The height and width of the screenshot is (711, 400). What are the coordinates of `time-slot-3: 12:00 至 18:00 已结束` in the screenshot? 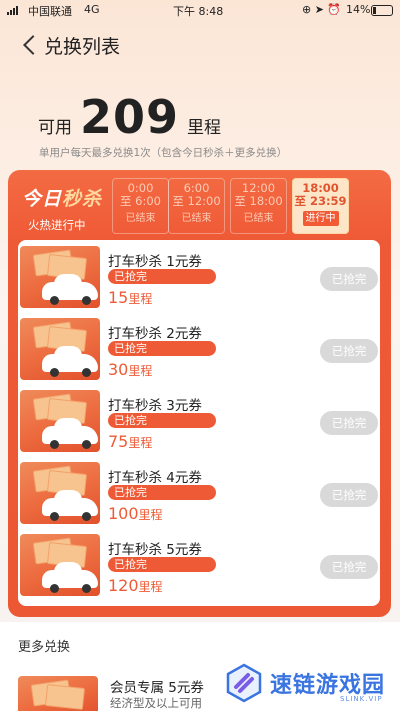 It's located at (258, 206).